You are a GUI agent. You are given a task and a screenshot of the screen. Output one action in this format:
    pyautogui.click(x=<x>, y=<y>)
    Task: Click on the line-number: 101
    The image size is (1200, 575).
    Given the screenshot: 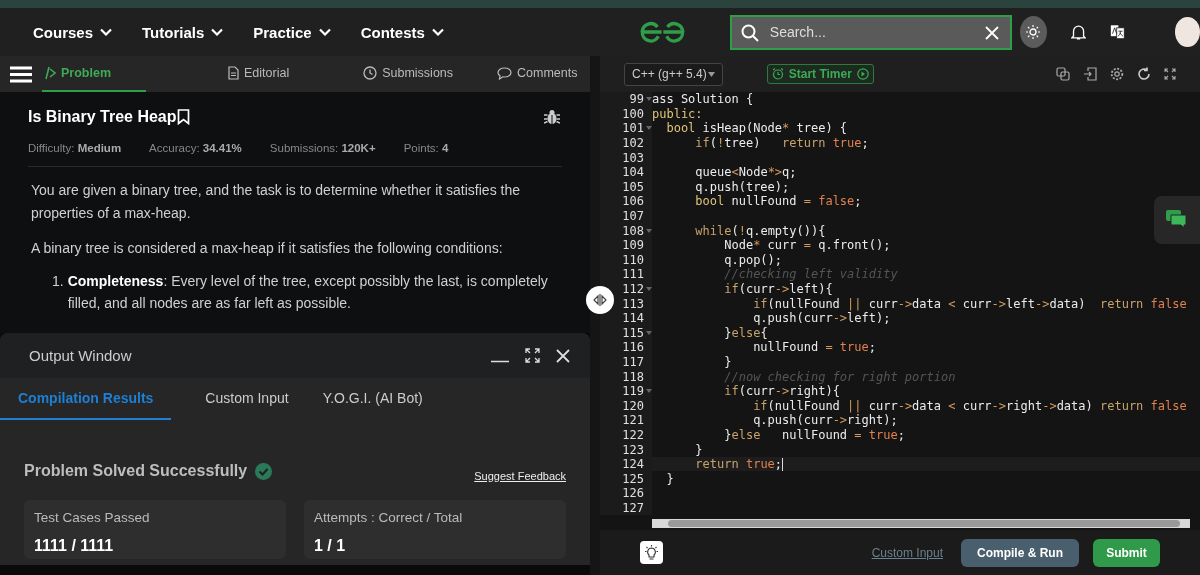 What is the action you would take?
    pyautogui.click(x=632, y=128)
    